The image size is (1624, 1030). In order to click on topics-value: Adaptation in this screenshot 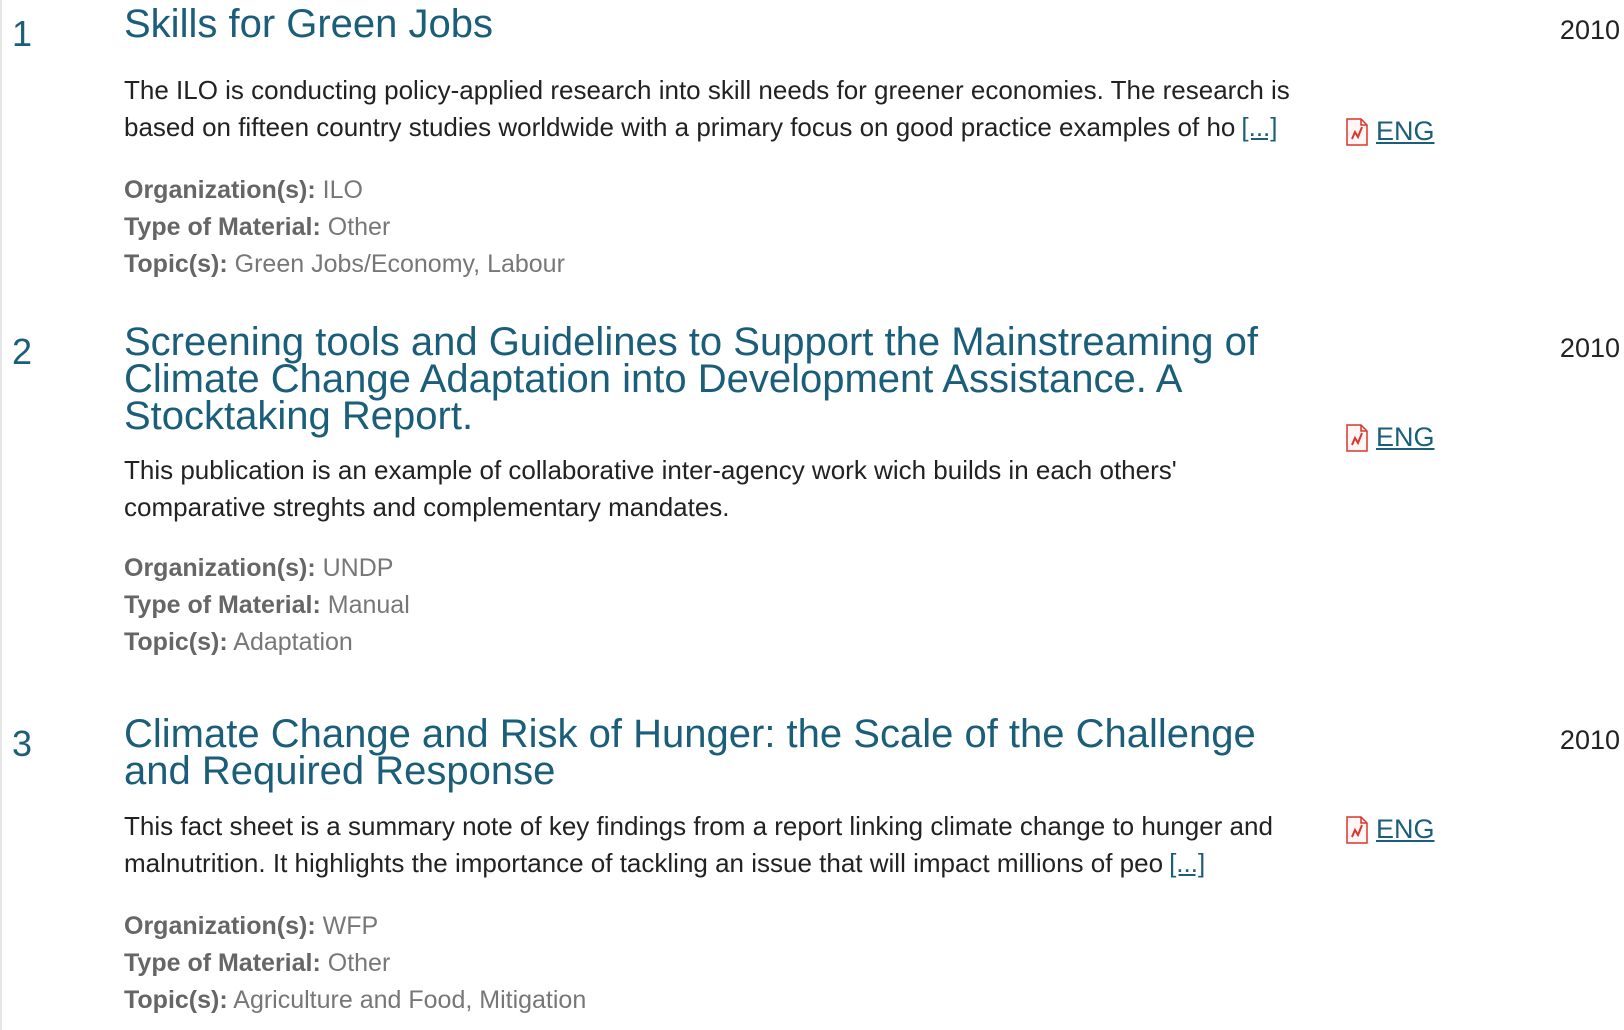, I will do `click(293, 642)`.